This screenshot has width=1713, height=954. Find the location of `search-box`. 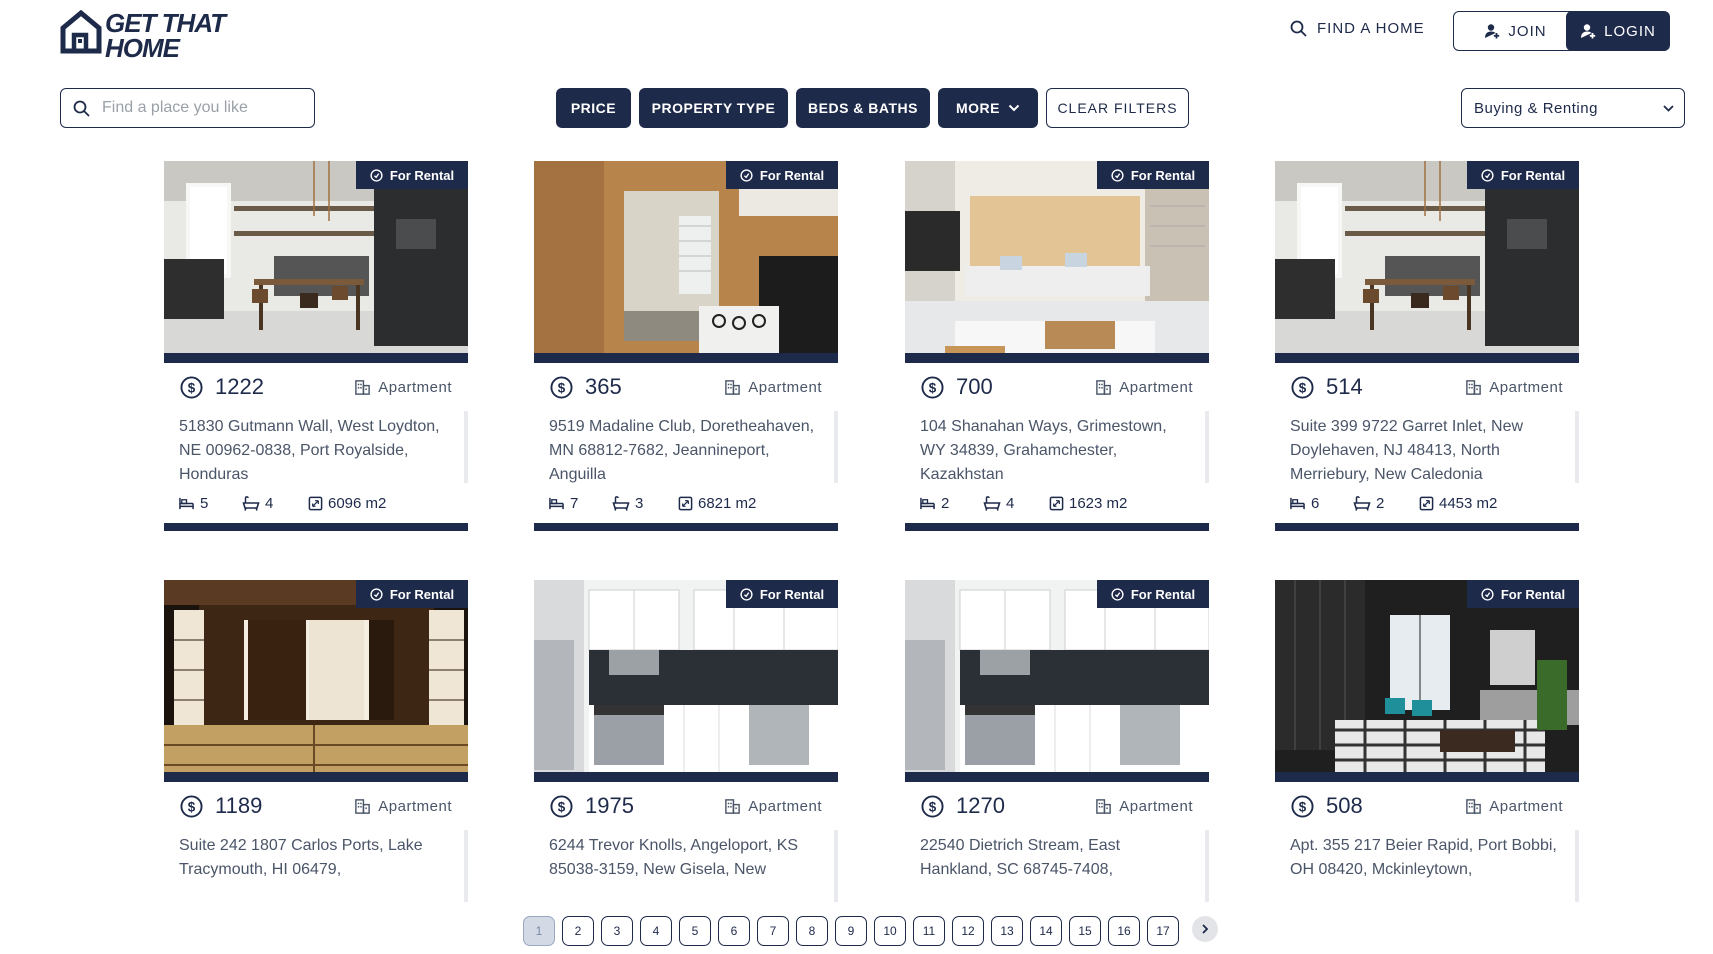

search-box is located at coordinates (187, 108).